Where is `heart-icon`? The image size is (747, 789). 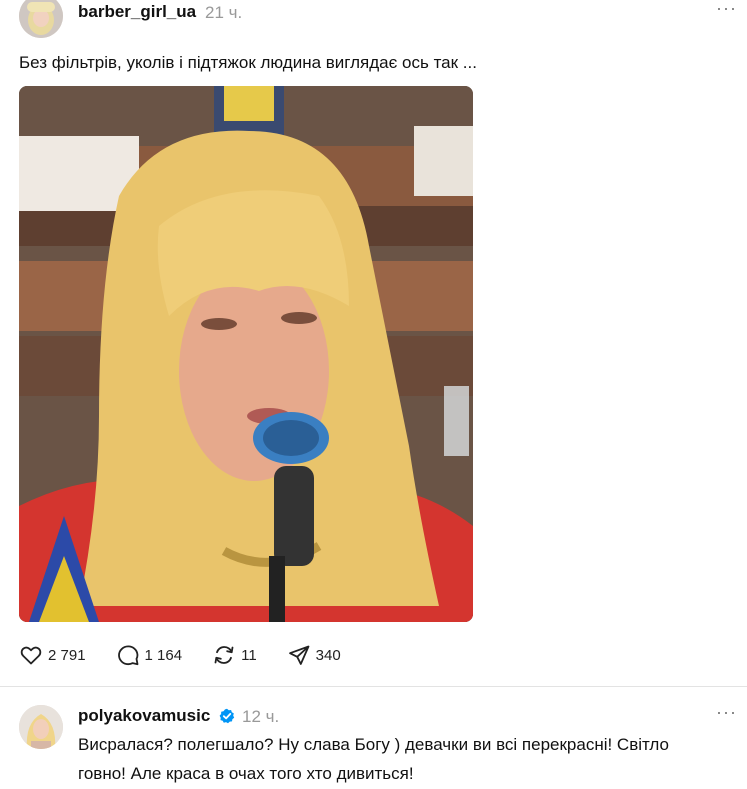
heart-icon is located at coordinates (31, 655).